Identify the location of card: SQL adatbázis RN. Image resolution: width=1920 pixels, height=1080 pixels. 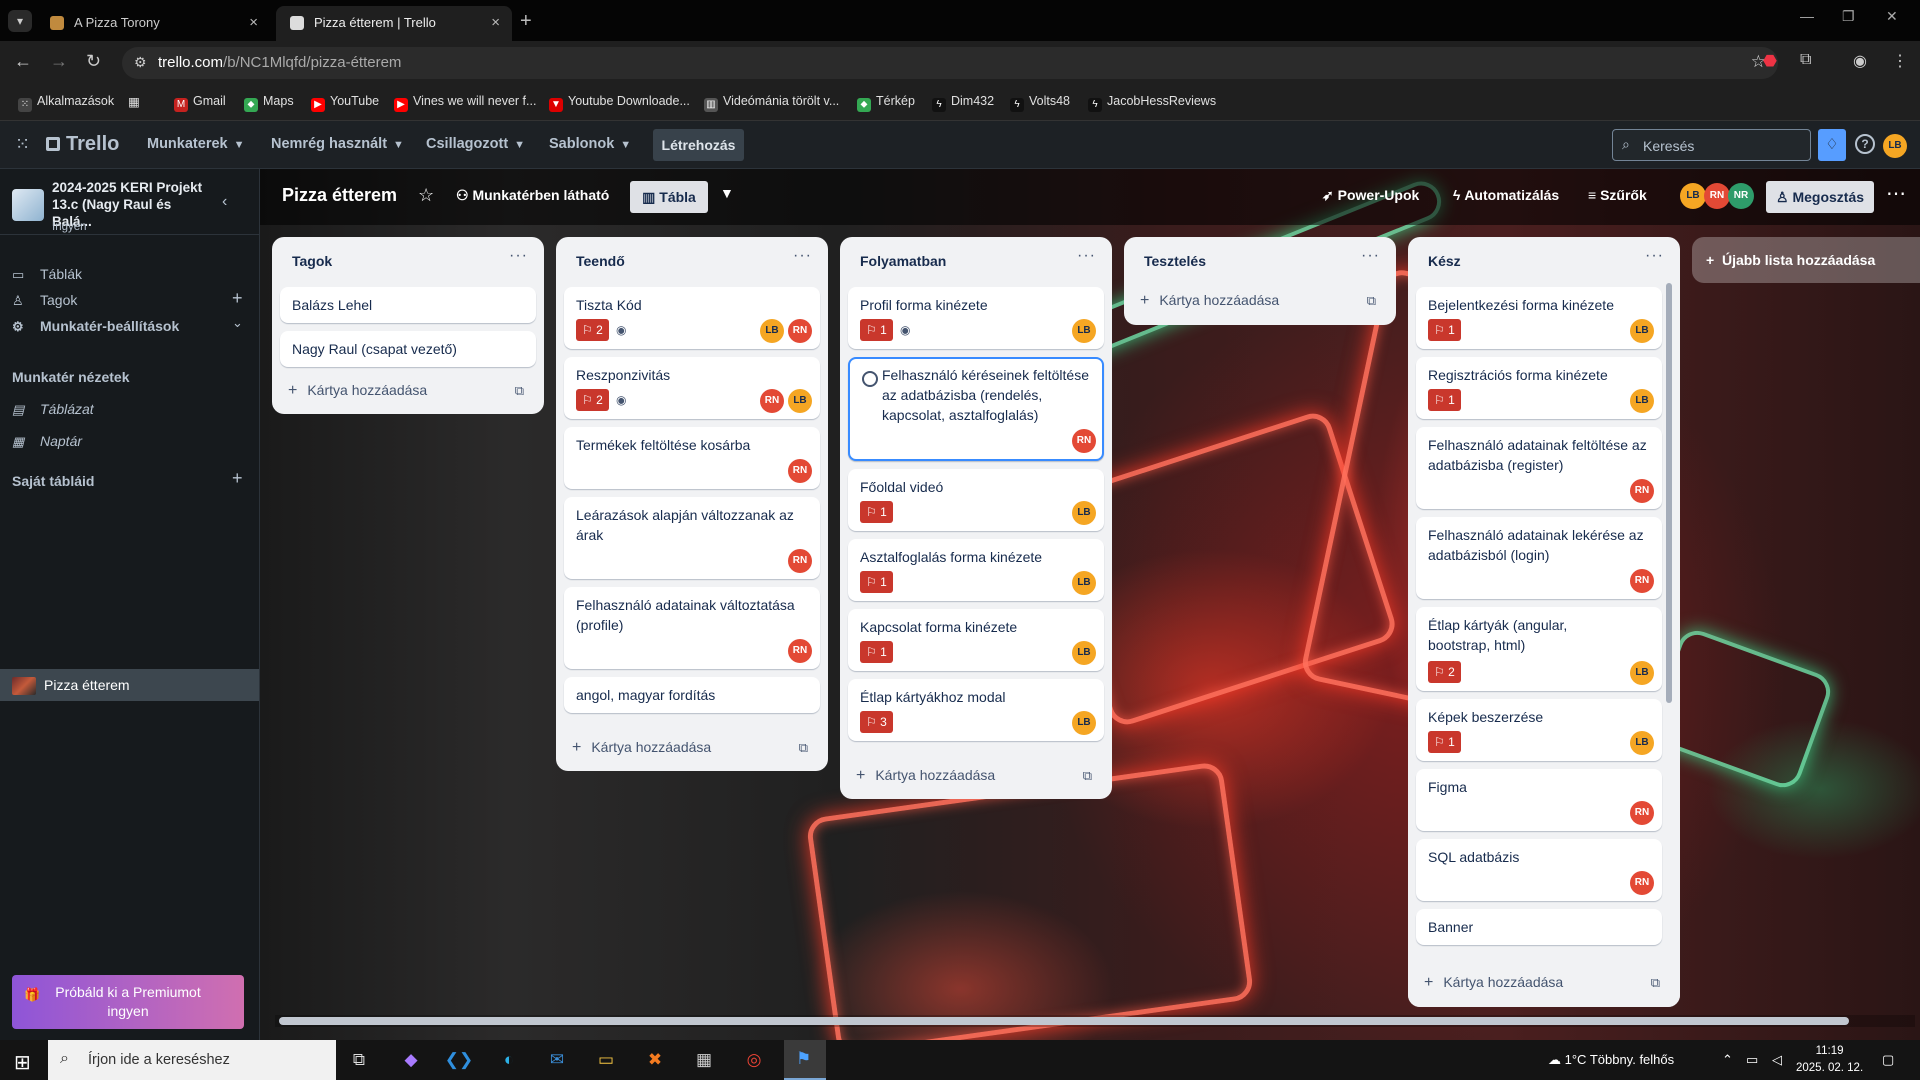
(1539, 870).